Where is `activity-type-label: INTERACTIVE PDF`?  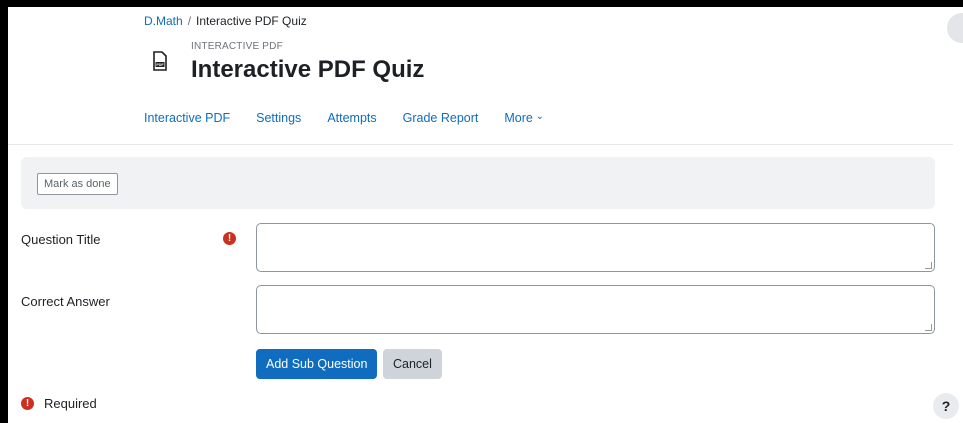
activity-type-label: INTERACTIVE PDF is located at coordinates (237, 46).